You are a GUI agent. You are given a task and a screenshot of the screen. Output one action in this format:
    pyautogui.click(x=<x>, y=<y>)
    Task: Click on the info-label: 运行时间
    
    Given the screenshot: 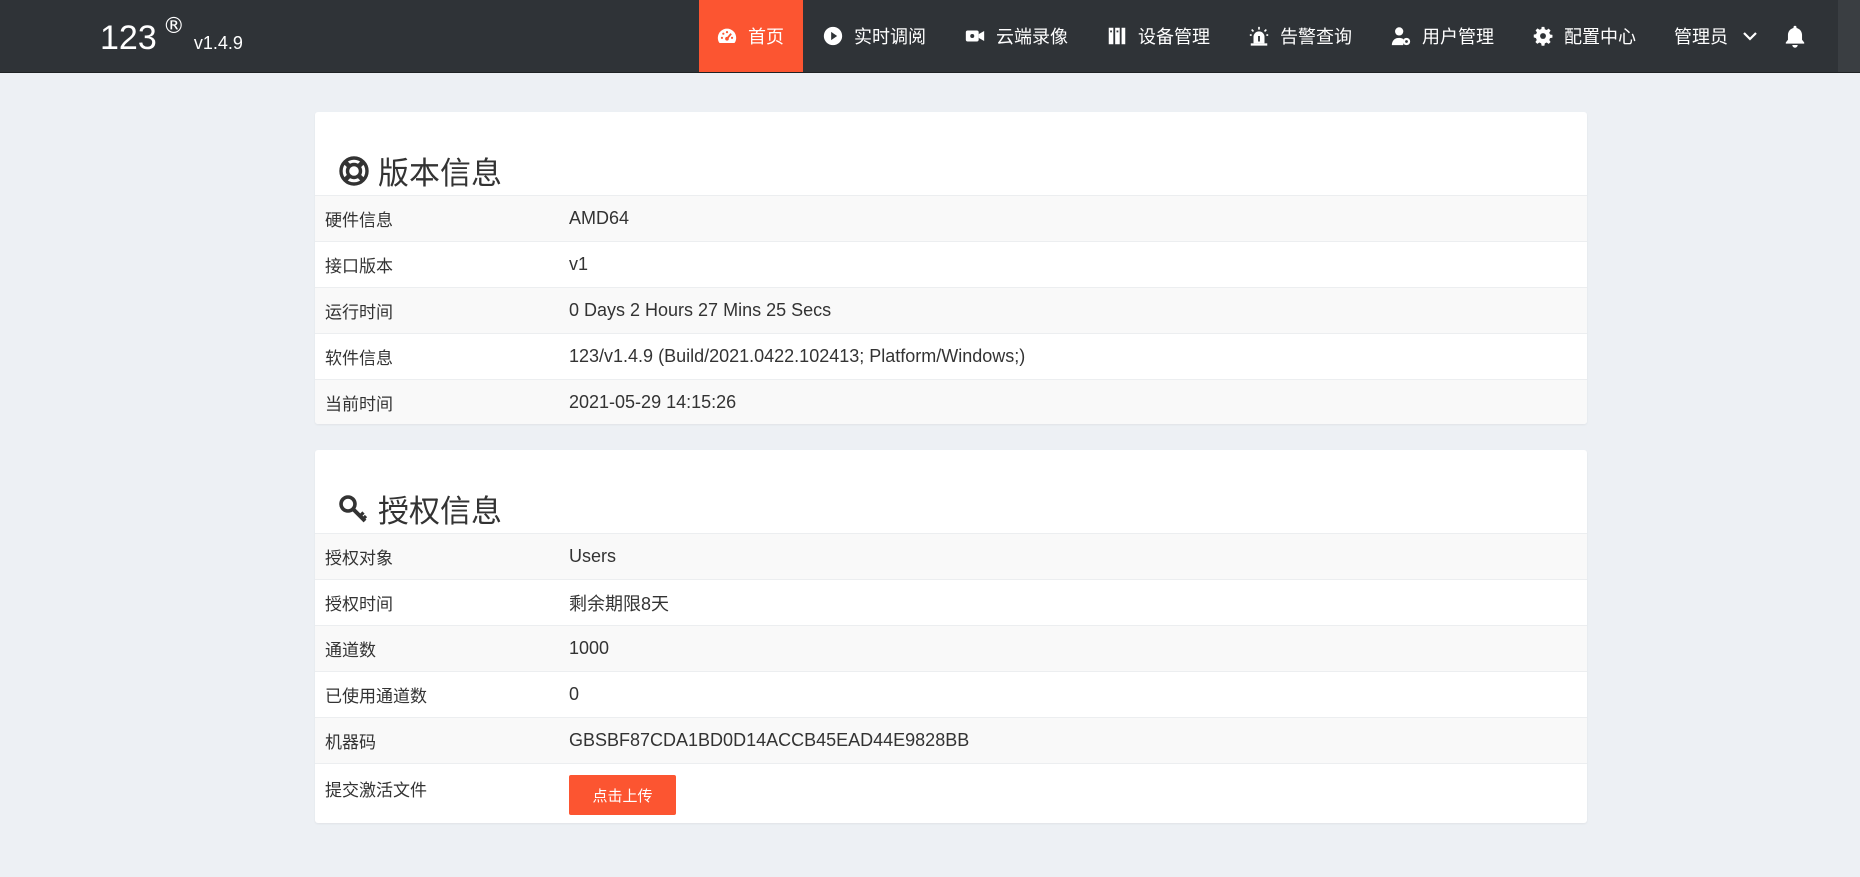 What is the action you would take?
    pyautogui.click(x=359, y=313)
    